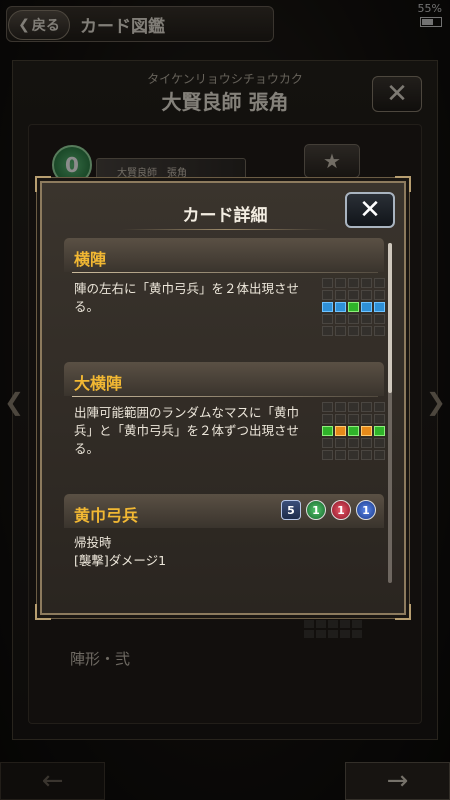 This screenshot has height=800, width=450. I want to click on skill-description: 出陣可能範囲のランダムなマスに「黄巾兵」と「黄巾弓兵」を２体ずつ出現させる。, so click(187, 430).